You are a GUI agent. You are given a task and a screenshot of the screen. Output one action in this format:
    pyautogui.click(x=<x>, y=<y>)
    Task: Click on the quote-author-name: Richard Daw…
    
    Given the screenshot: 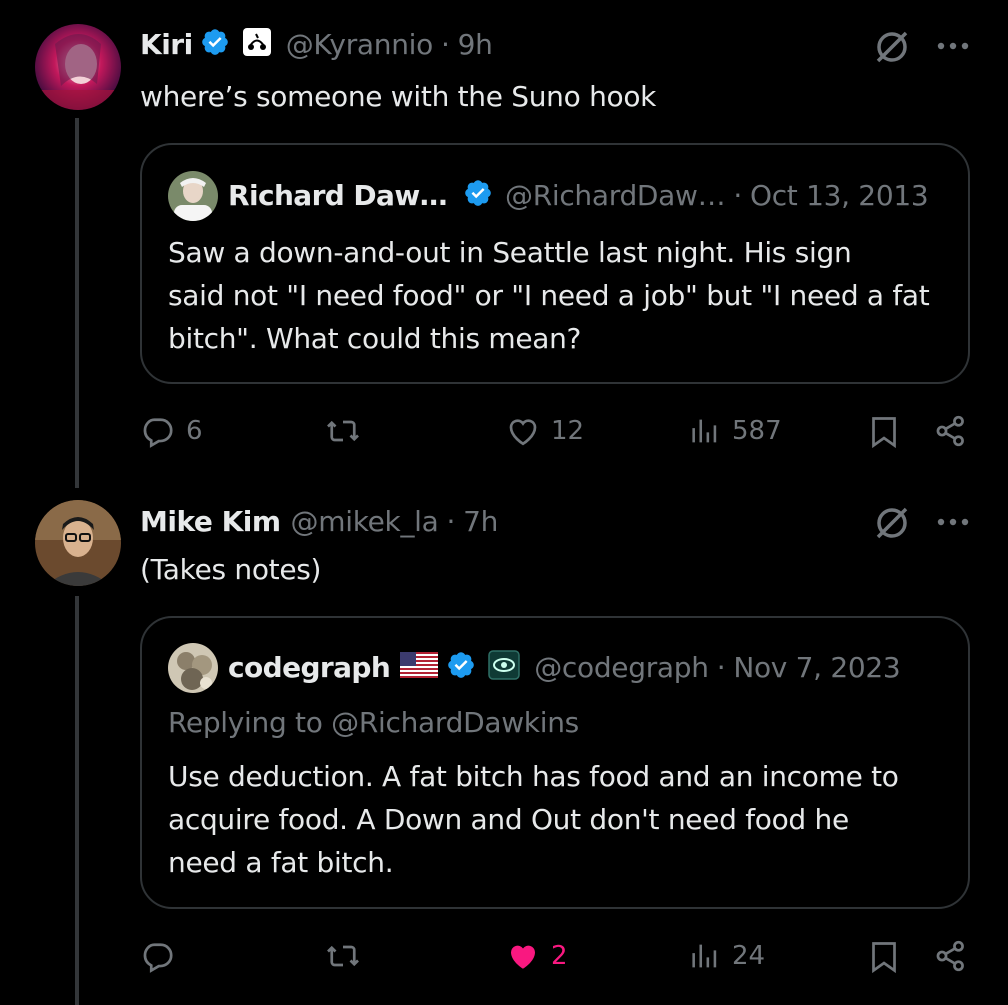 What is the action you would take?
    pyautogui.click(x=338, y=195)
    